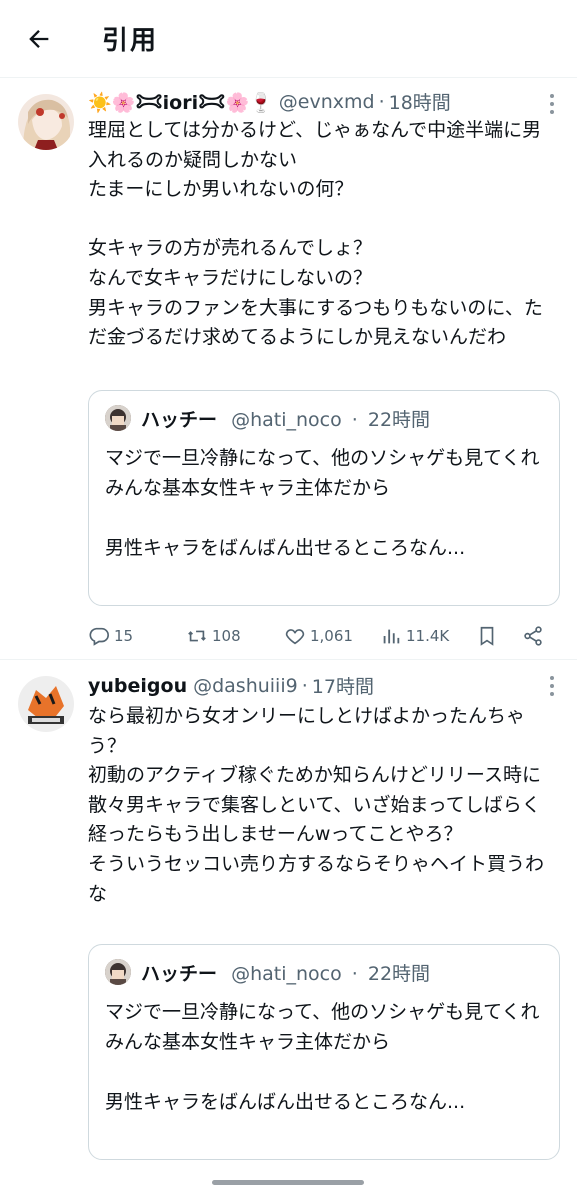 The image size is (577, 1200). What do you see at coordinates (391, 636) in the screenshot?
I see `views-icon` at bounding box center [391, 636].